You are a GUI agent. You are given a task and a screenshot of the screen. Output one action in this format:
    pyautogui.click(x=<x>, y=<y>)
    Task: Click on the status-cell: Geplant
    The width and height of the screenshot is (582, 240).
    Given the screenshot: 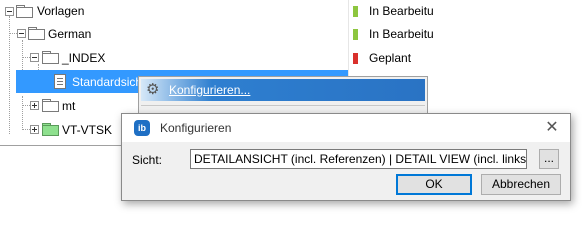 What is the action you would take?
    pyautogui.click(x=393, y=58)
    